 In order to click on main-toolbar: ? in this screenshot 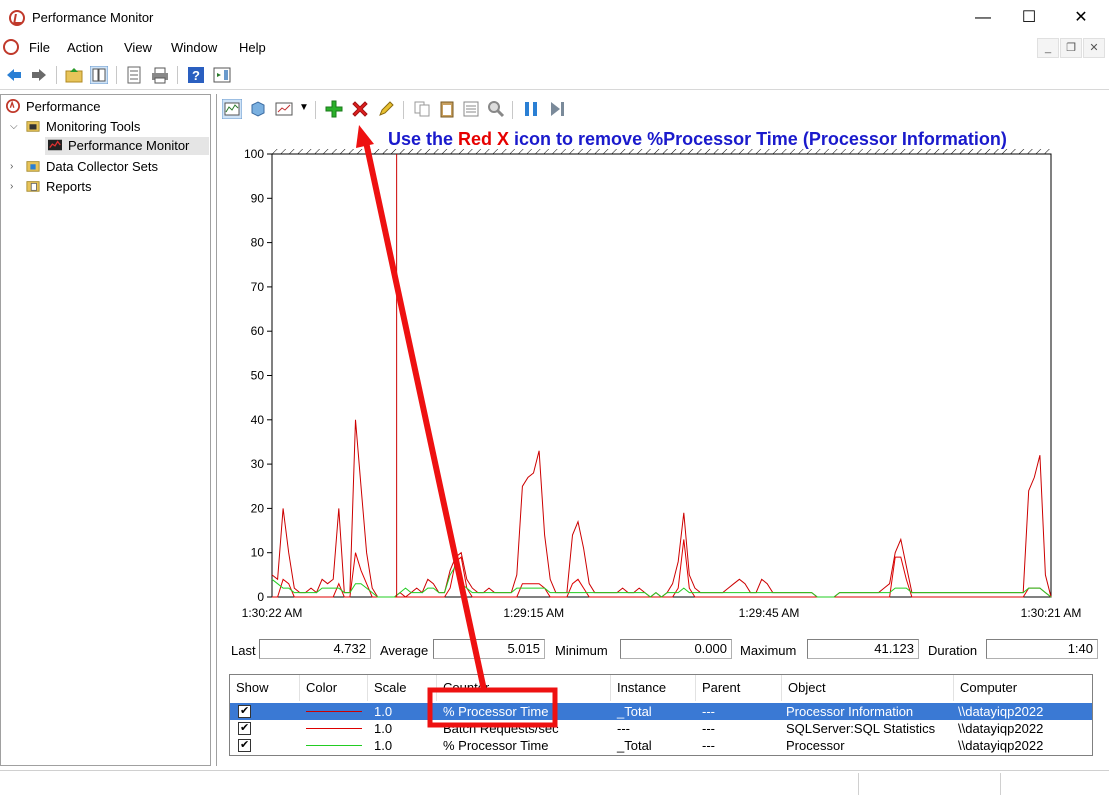, I will do `click(554, 75)`.